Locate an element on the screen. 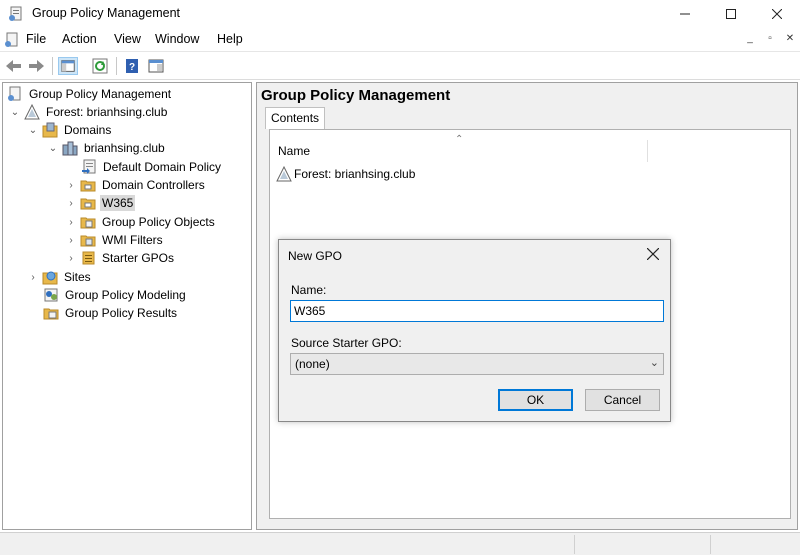 The height and width of the screenshot is (555, 800). minimize-icon is located at coordinates (685, 14).